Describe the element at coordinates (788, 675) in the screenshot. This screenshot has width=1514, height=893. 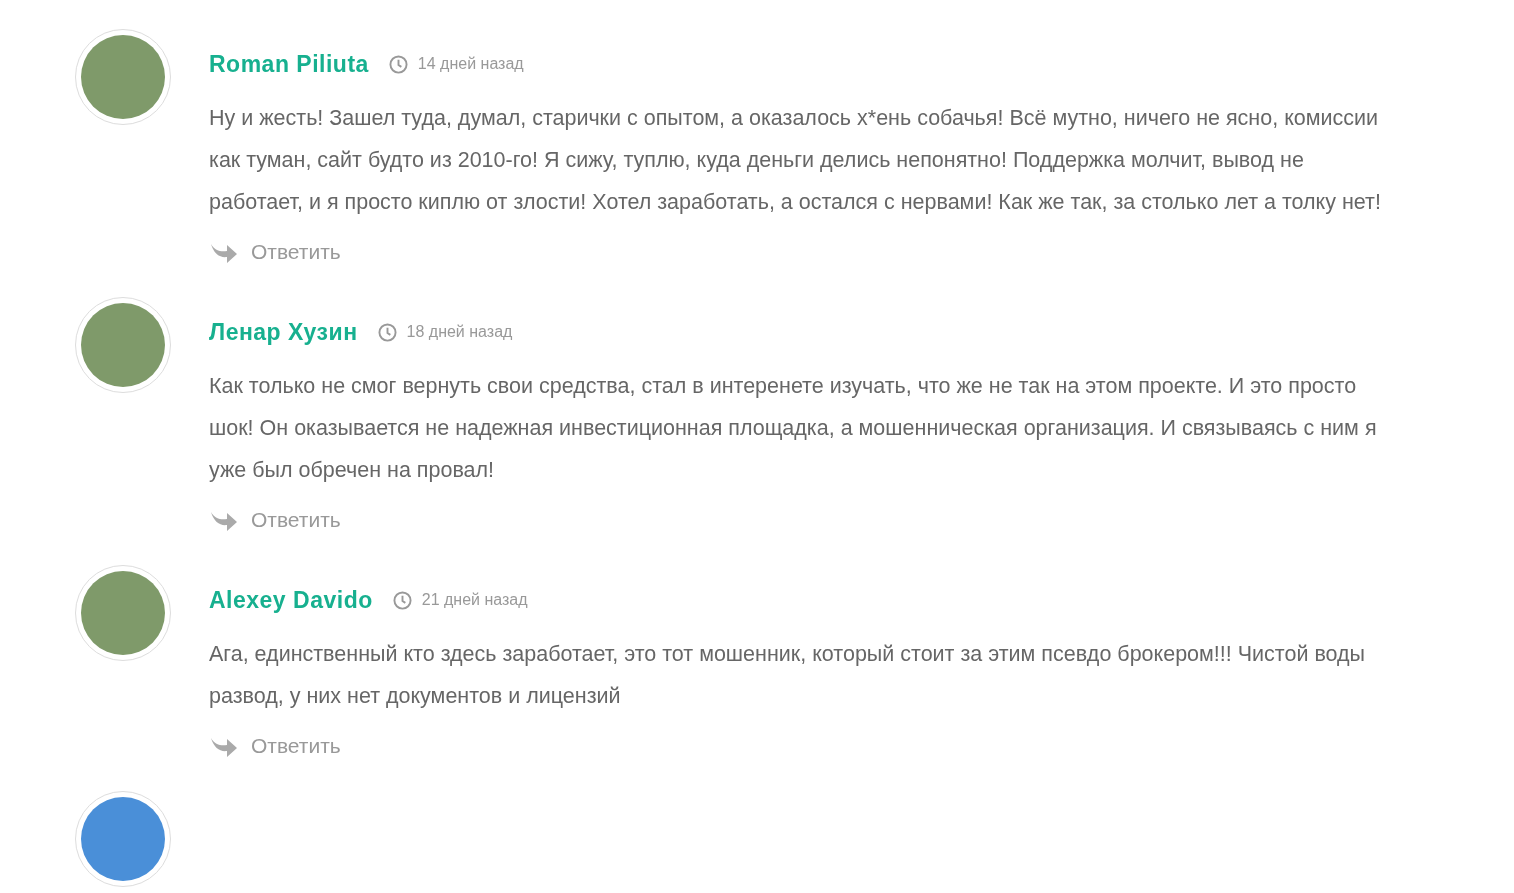
I see `comment-text: Ага, единственный кто здесь заработает, это тот мошенник, который стоит за этим псевдо брокером!!! Чистой воды развод, у них нет документов и лицензий` at that location.